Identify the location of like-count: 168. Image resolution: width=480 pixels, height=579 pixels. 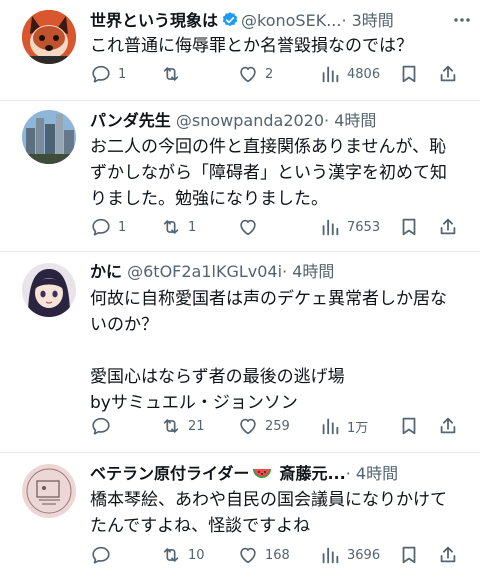
(277, 555).